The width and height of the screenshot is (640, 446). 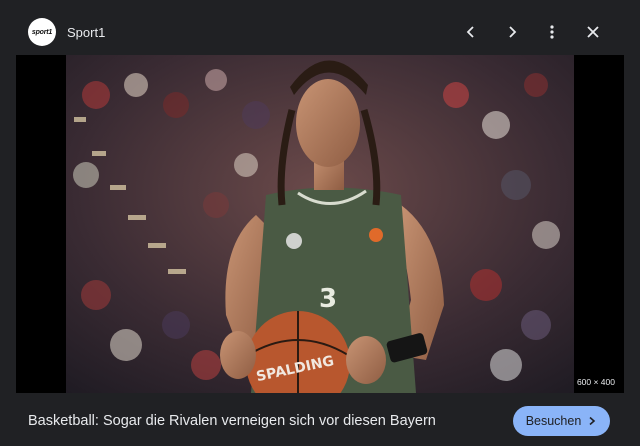 I want to click on visit-button: Besuchen, so click(x=561, y=421).